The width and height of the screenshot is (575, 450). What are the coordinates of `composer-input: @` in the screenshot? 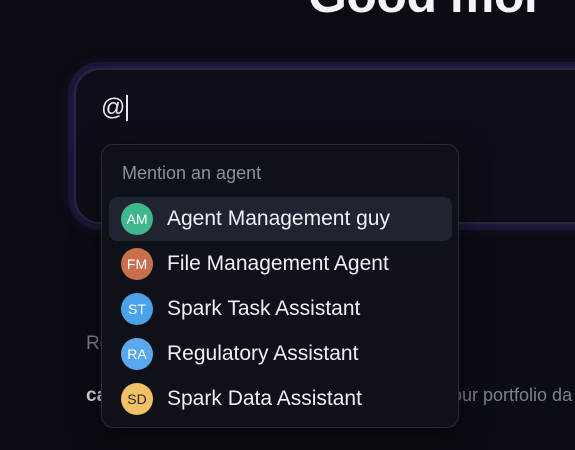 It's located at (115, 108).